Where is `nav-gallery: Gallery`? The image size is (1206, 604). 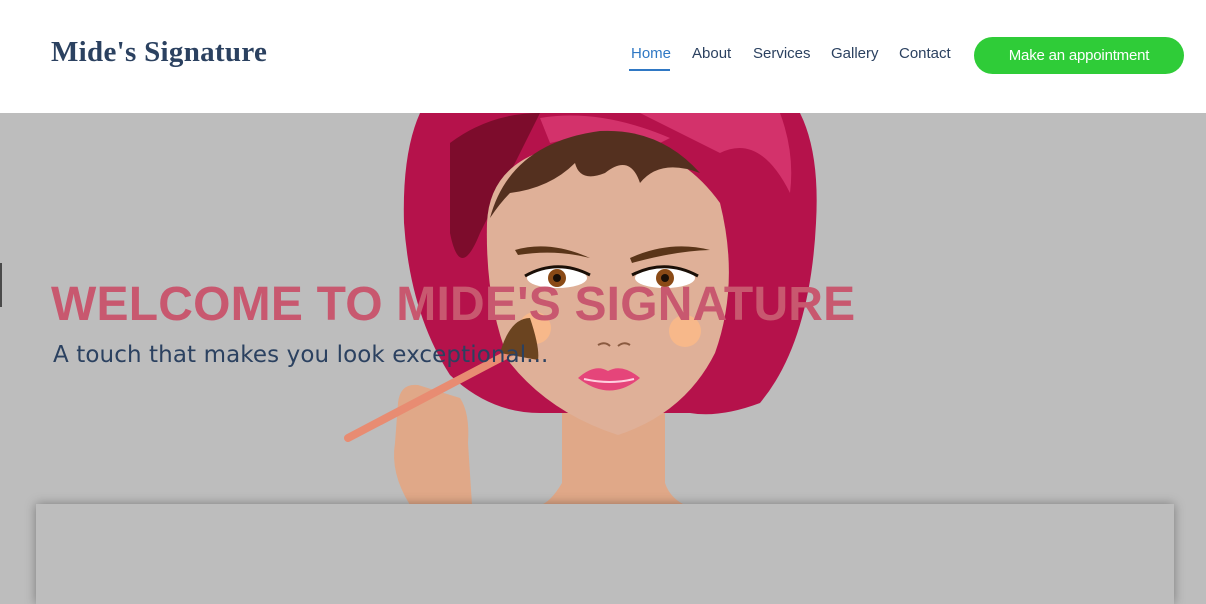
nav-gallery: Gallery is located at coordinates (855, 54).